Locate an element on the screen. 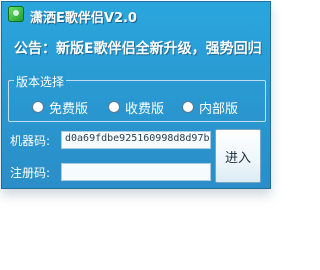 The height and width of the screenshot is (270, 320). radio-label: 内部版 is located at coordinates (219, 109).